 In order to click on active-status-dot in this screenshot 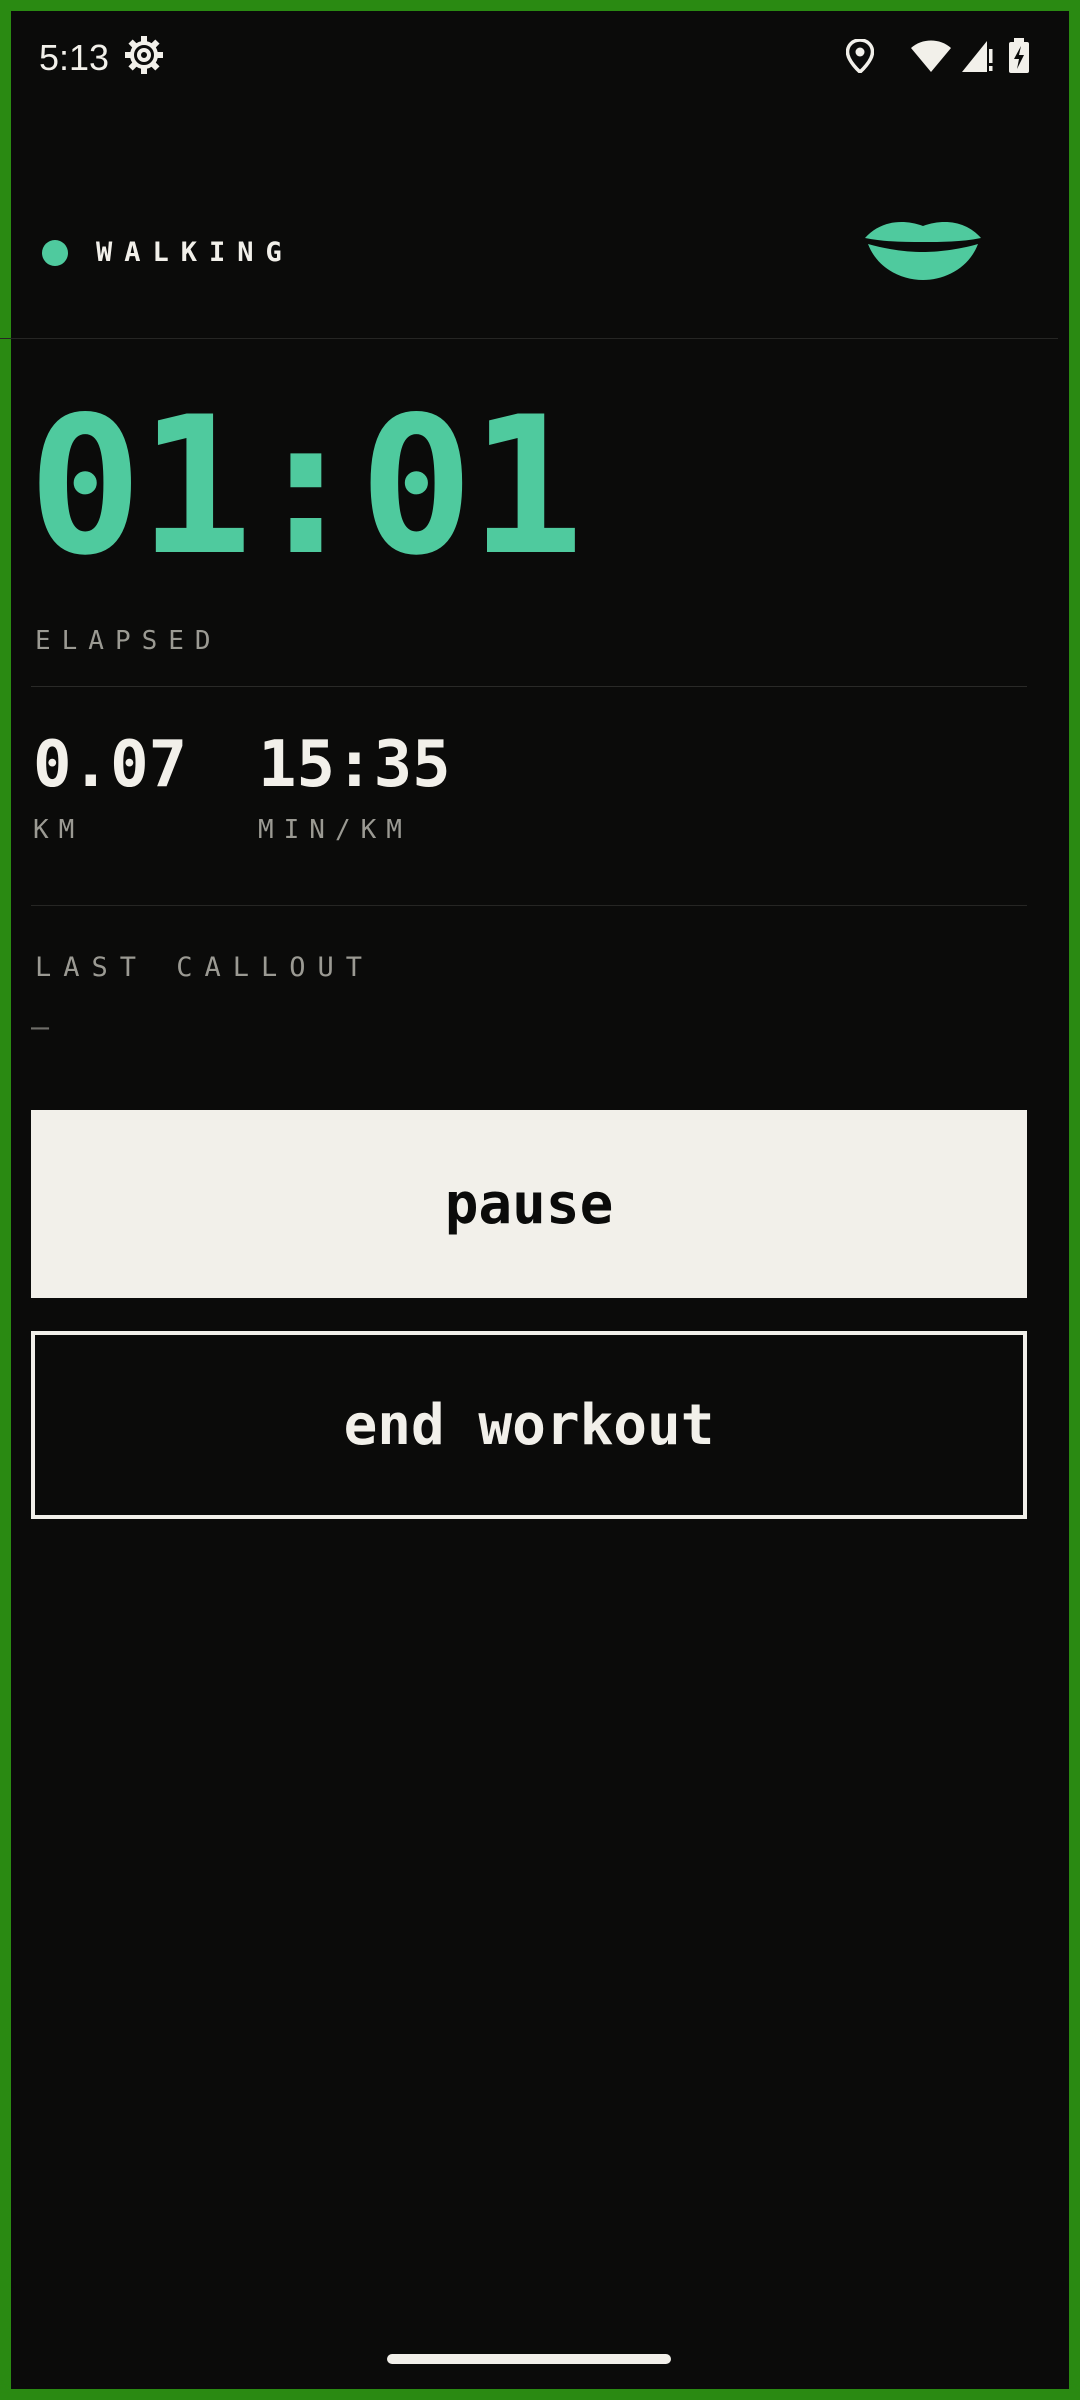, I will do `click(55, 252)`.